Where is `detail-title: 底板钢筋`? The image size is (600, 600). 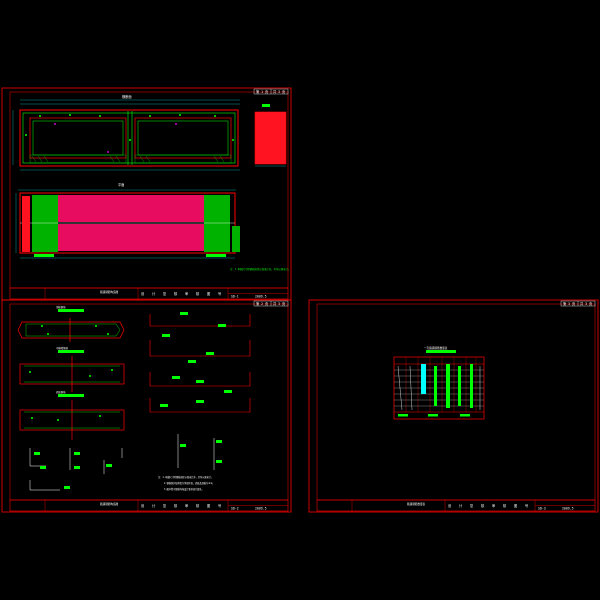
detail-title: 底板钢筋 is located at coordinates (61, 392).